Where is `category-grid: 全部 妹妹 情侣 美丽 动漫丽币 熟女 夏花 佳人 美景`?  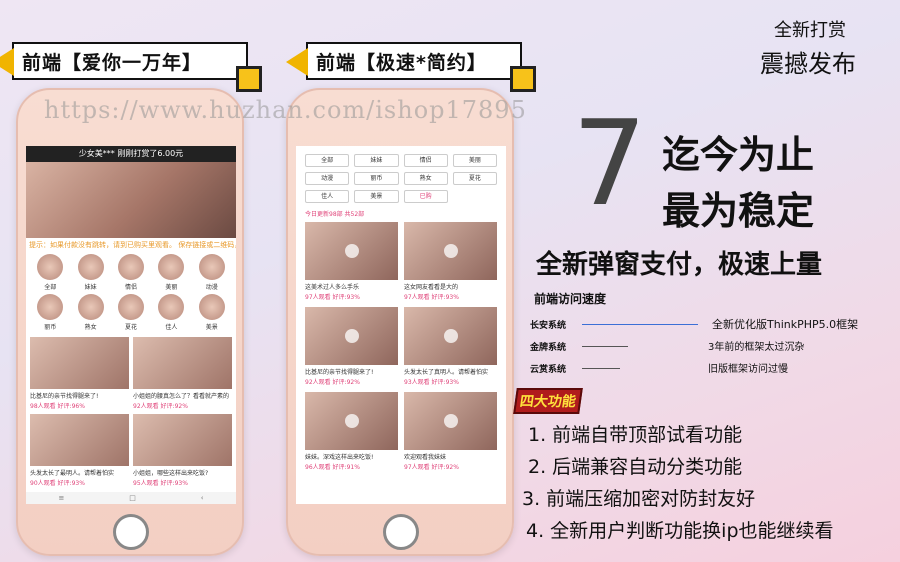 category-grid: 全部 妹妹 情侣 美丽 动漫丽币 熟女 夏花 佳人 美景 is located at coordinates (131, 292).